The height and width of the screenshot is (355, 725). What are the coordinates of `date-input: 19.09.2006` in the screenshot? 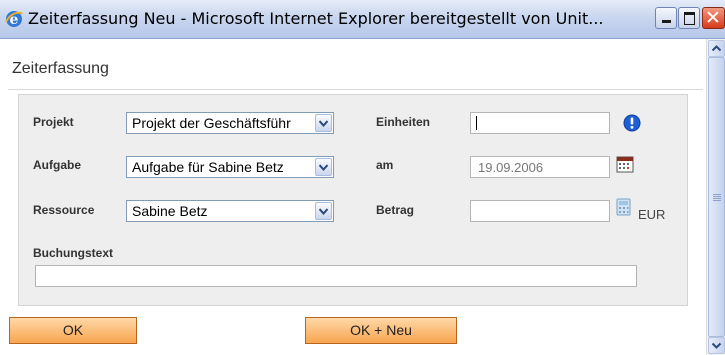 It's located at (540, 167).